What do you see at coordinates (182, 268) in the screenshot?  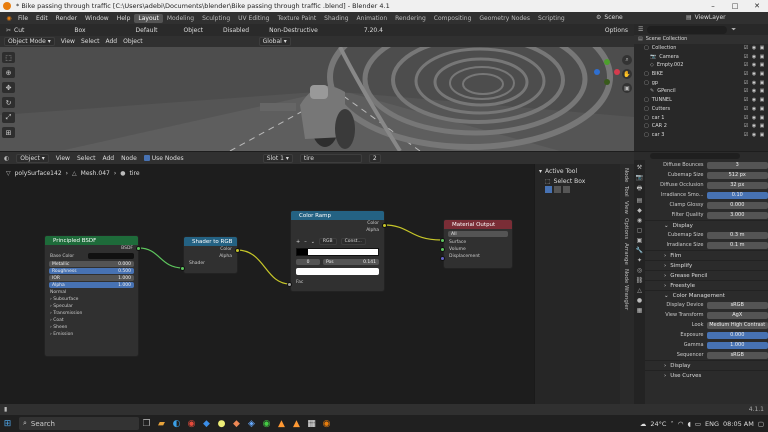 I see `shader-rgb-input-socket` at bounding box center [182, 268].